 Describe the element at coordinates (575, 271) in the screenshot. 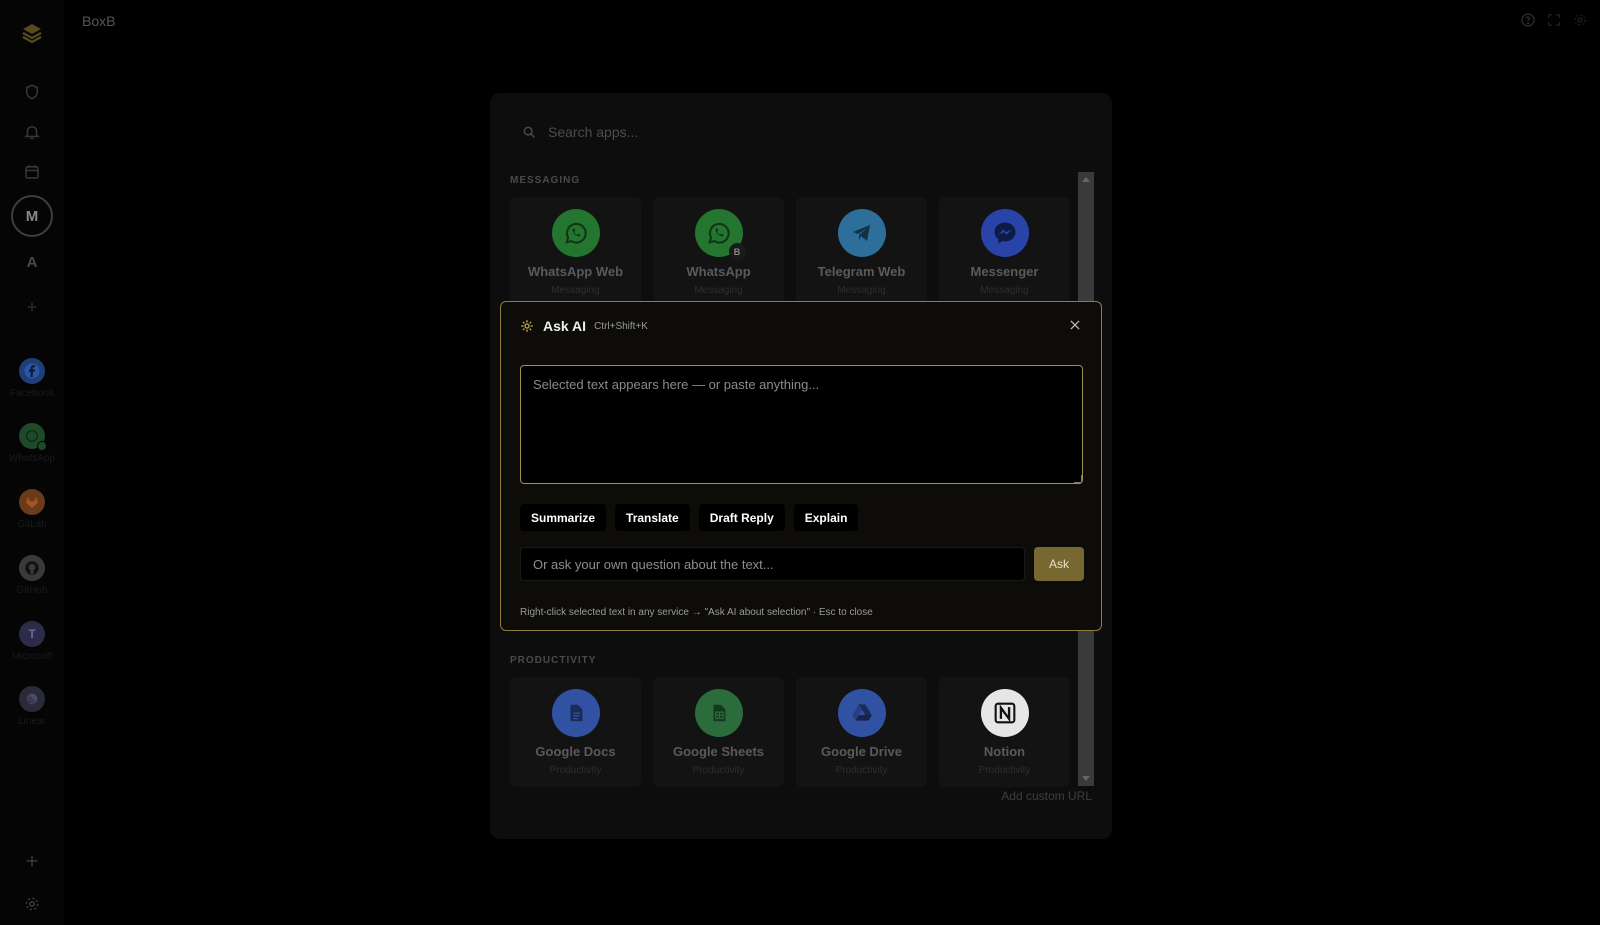

I see `app-name: WhatsApp Web` at that location.